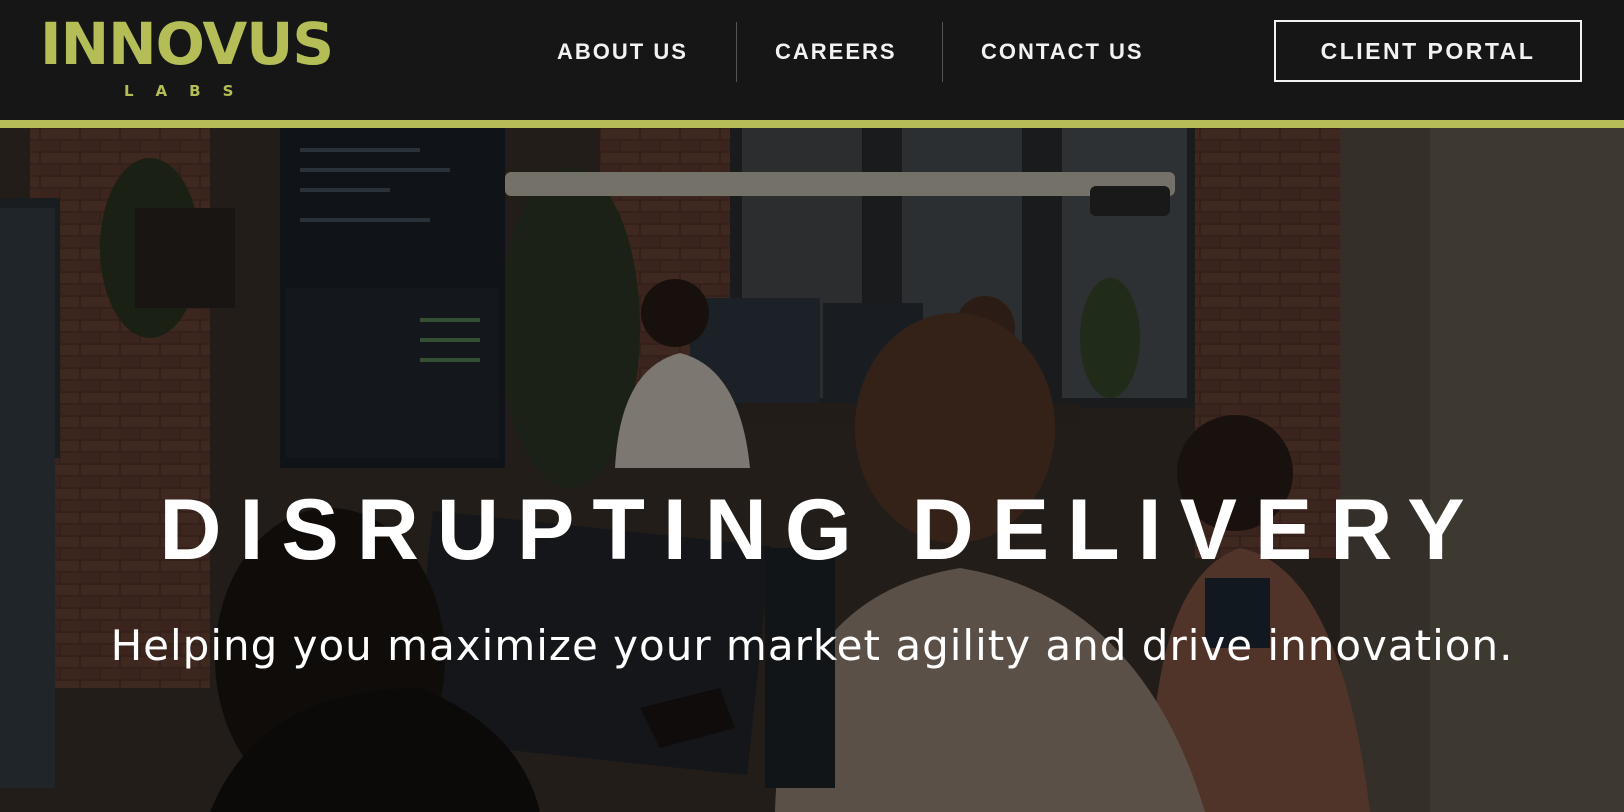 This screenshot has height=812, width=1624. I want to click on innovus-labs-logo: INNOVUS LABS, so click(190, 55).